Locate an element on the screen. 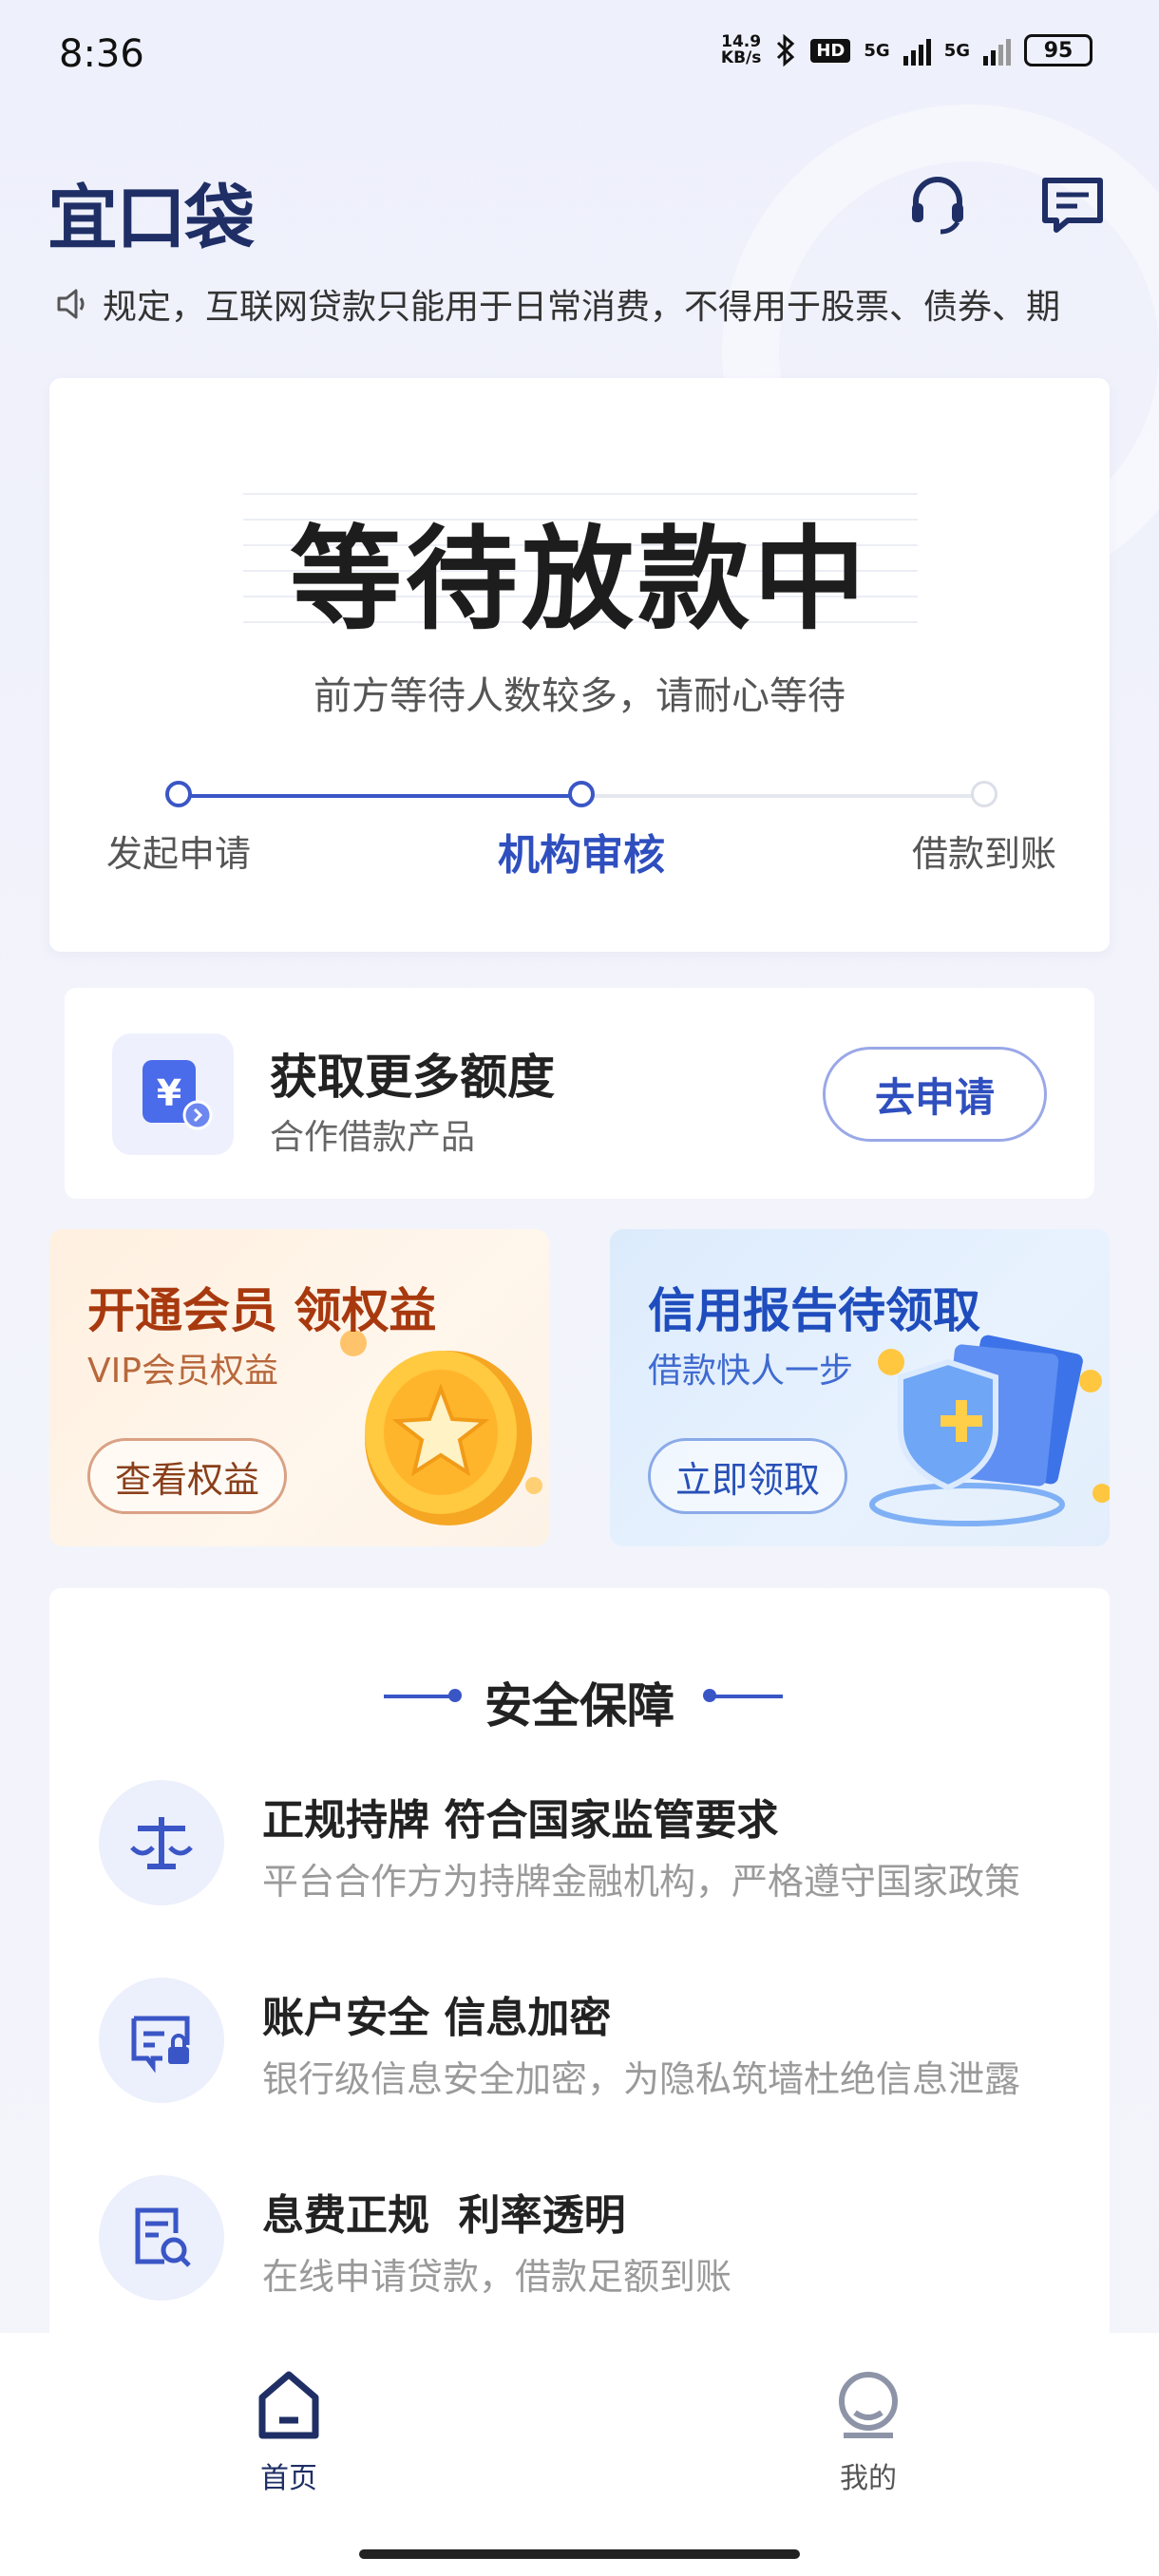 The width and height of the screenshot is (1159, 2576). nav-home-label: 首页 is located at coordinates (288, 2478).